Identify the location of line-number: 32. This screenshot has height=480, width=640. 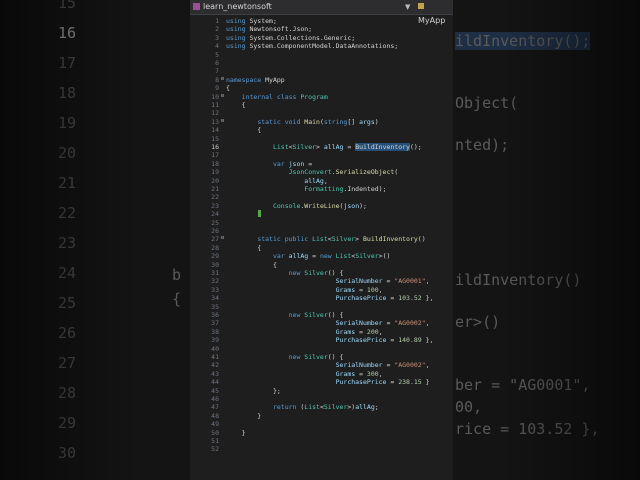
(215, 281).